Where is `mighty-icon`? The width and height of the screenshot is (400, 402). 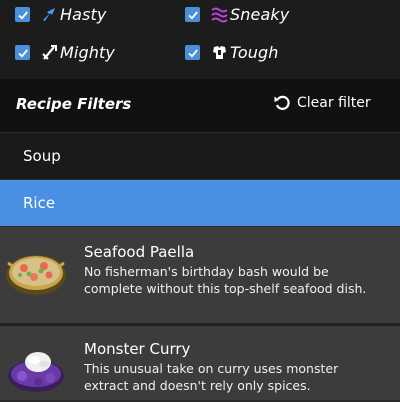 mighty-icon is located at coordinates (49, 52).